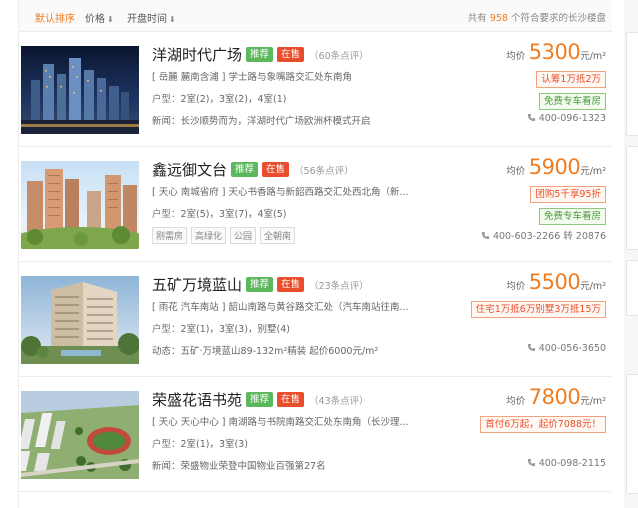  I want to click on listing-layouts: 户型：2室(1)，3室(3), so click(200, 443).